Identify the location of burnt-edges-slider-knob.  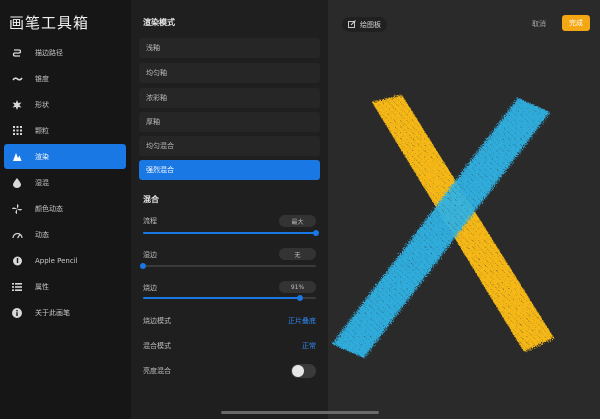
(300, 298).